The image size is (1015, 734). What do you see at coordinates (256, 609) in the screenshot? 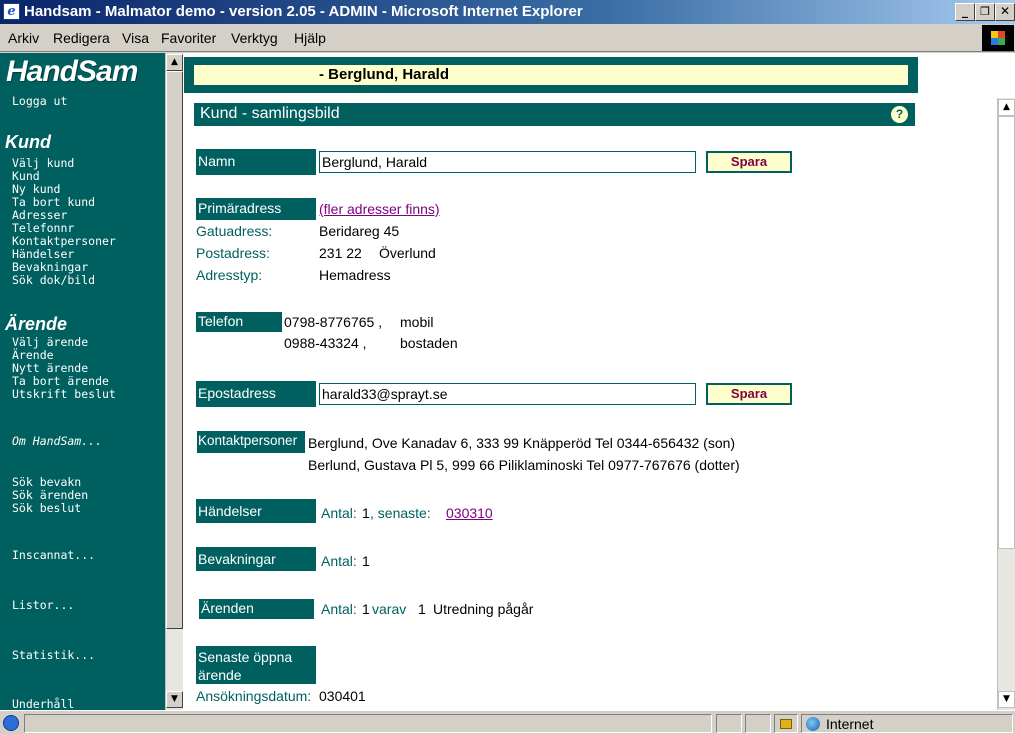
I see `arenden-label: Ärenden` at bounding box center [256, 609].